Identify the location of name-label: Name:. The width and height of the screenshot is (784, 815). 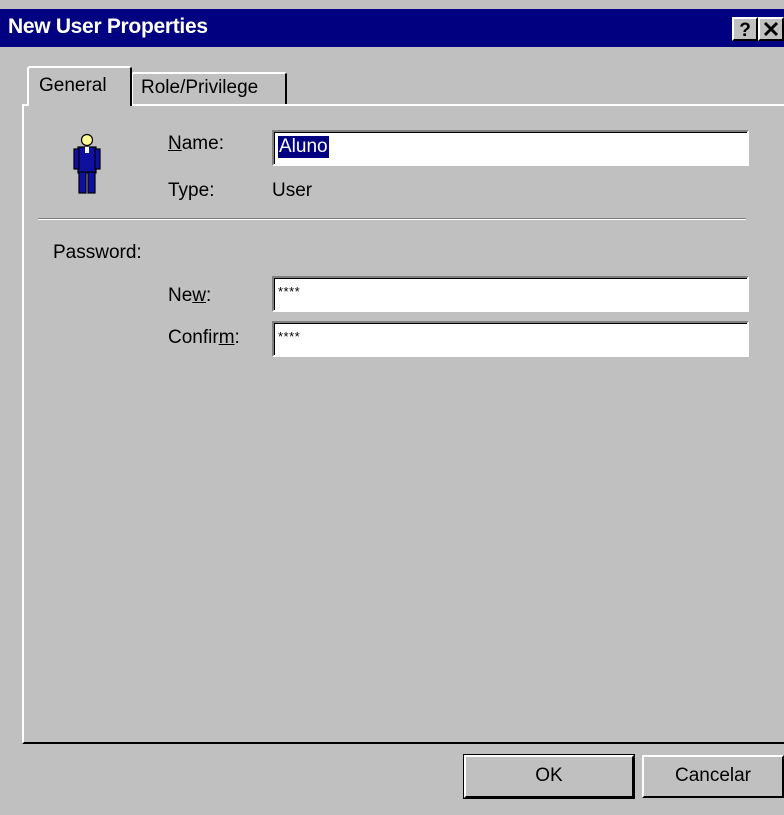
(196, 143).